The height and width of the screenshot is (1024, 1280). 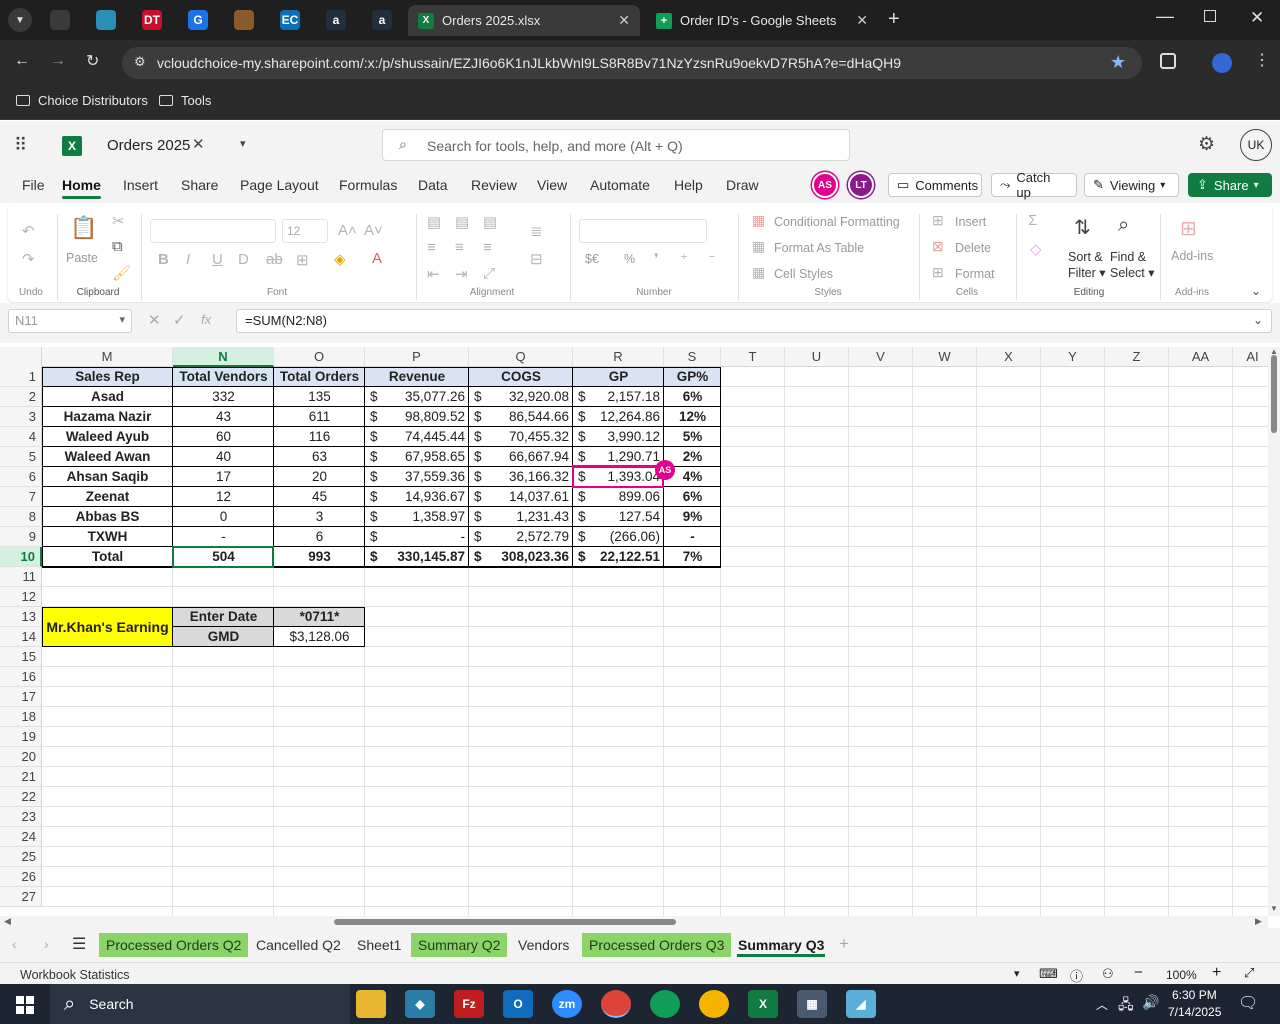 What do you see at coordinates (536, 231) in the screenshot?
I see `wrap-text-icon: ≣` at bounding box center [536, 231].